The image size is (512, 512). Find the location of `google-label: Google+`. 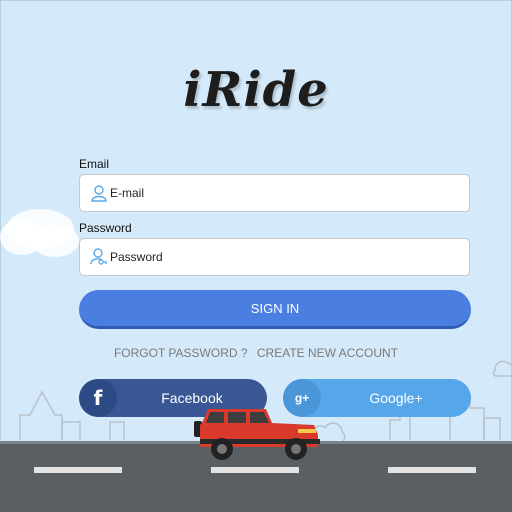

google-label: Google+ is located at coordinates (396, 398).